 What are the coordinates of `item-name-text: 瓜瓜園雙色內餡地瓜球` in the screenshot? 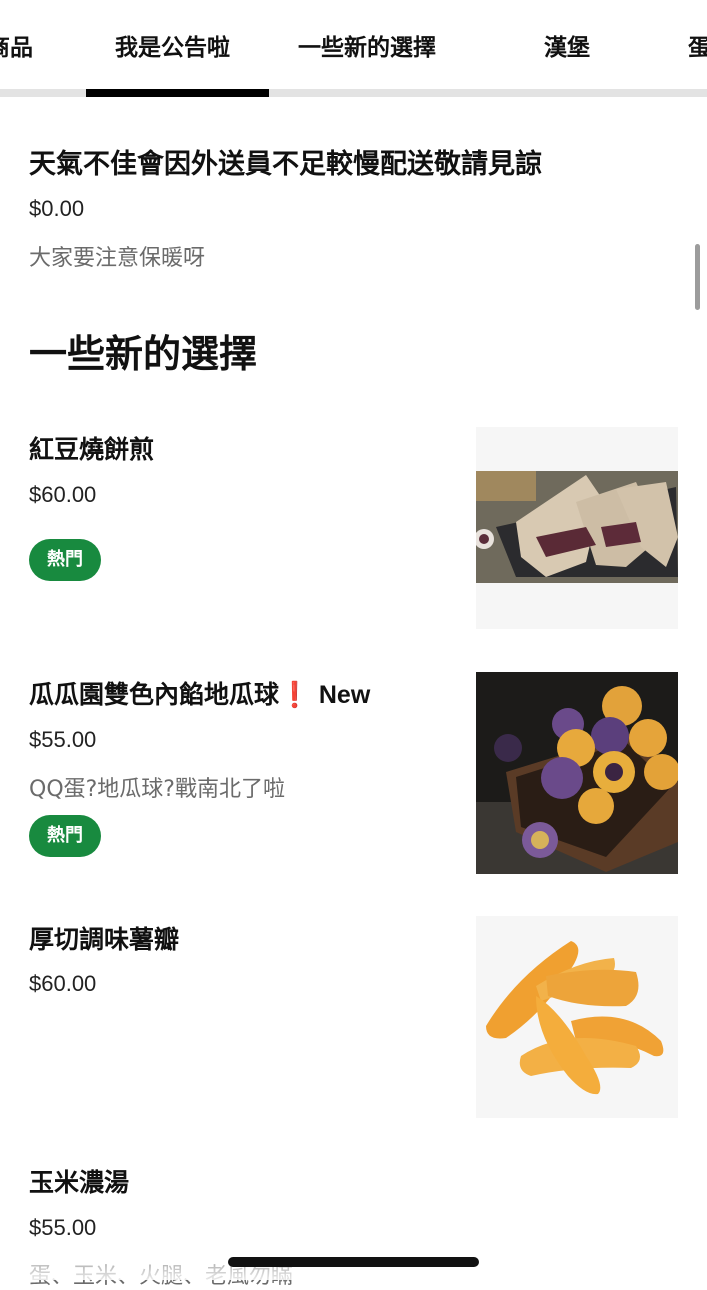 It's located at (154, 694).